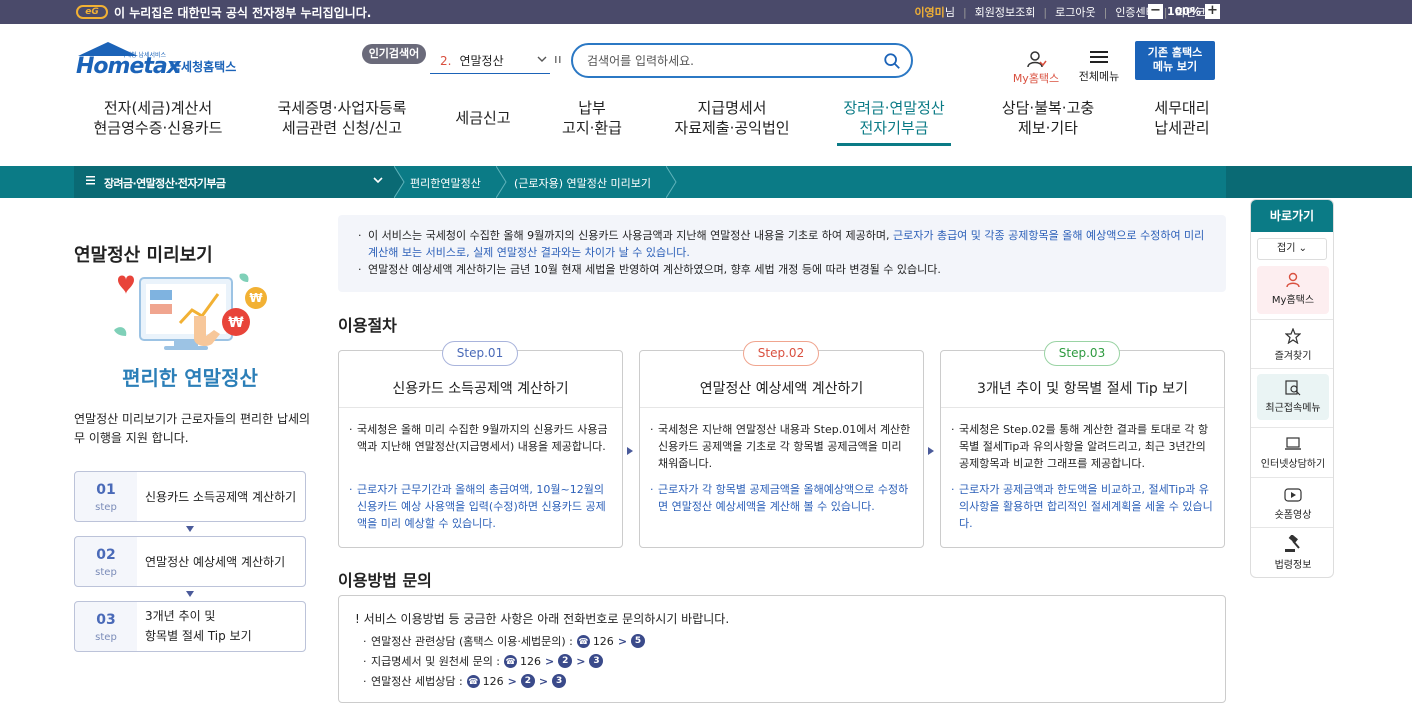 The width and height of the screenshot is (1412, 728). I want to click on step-badge: Step.02, so click(781, 353).